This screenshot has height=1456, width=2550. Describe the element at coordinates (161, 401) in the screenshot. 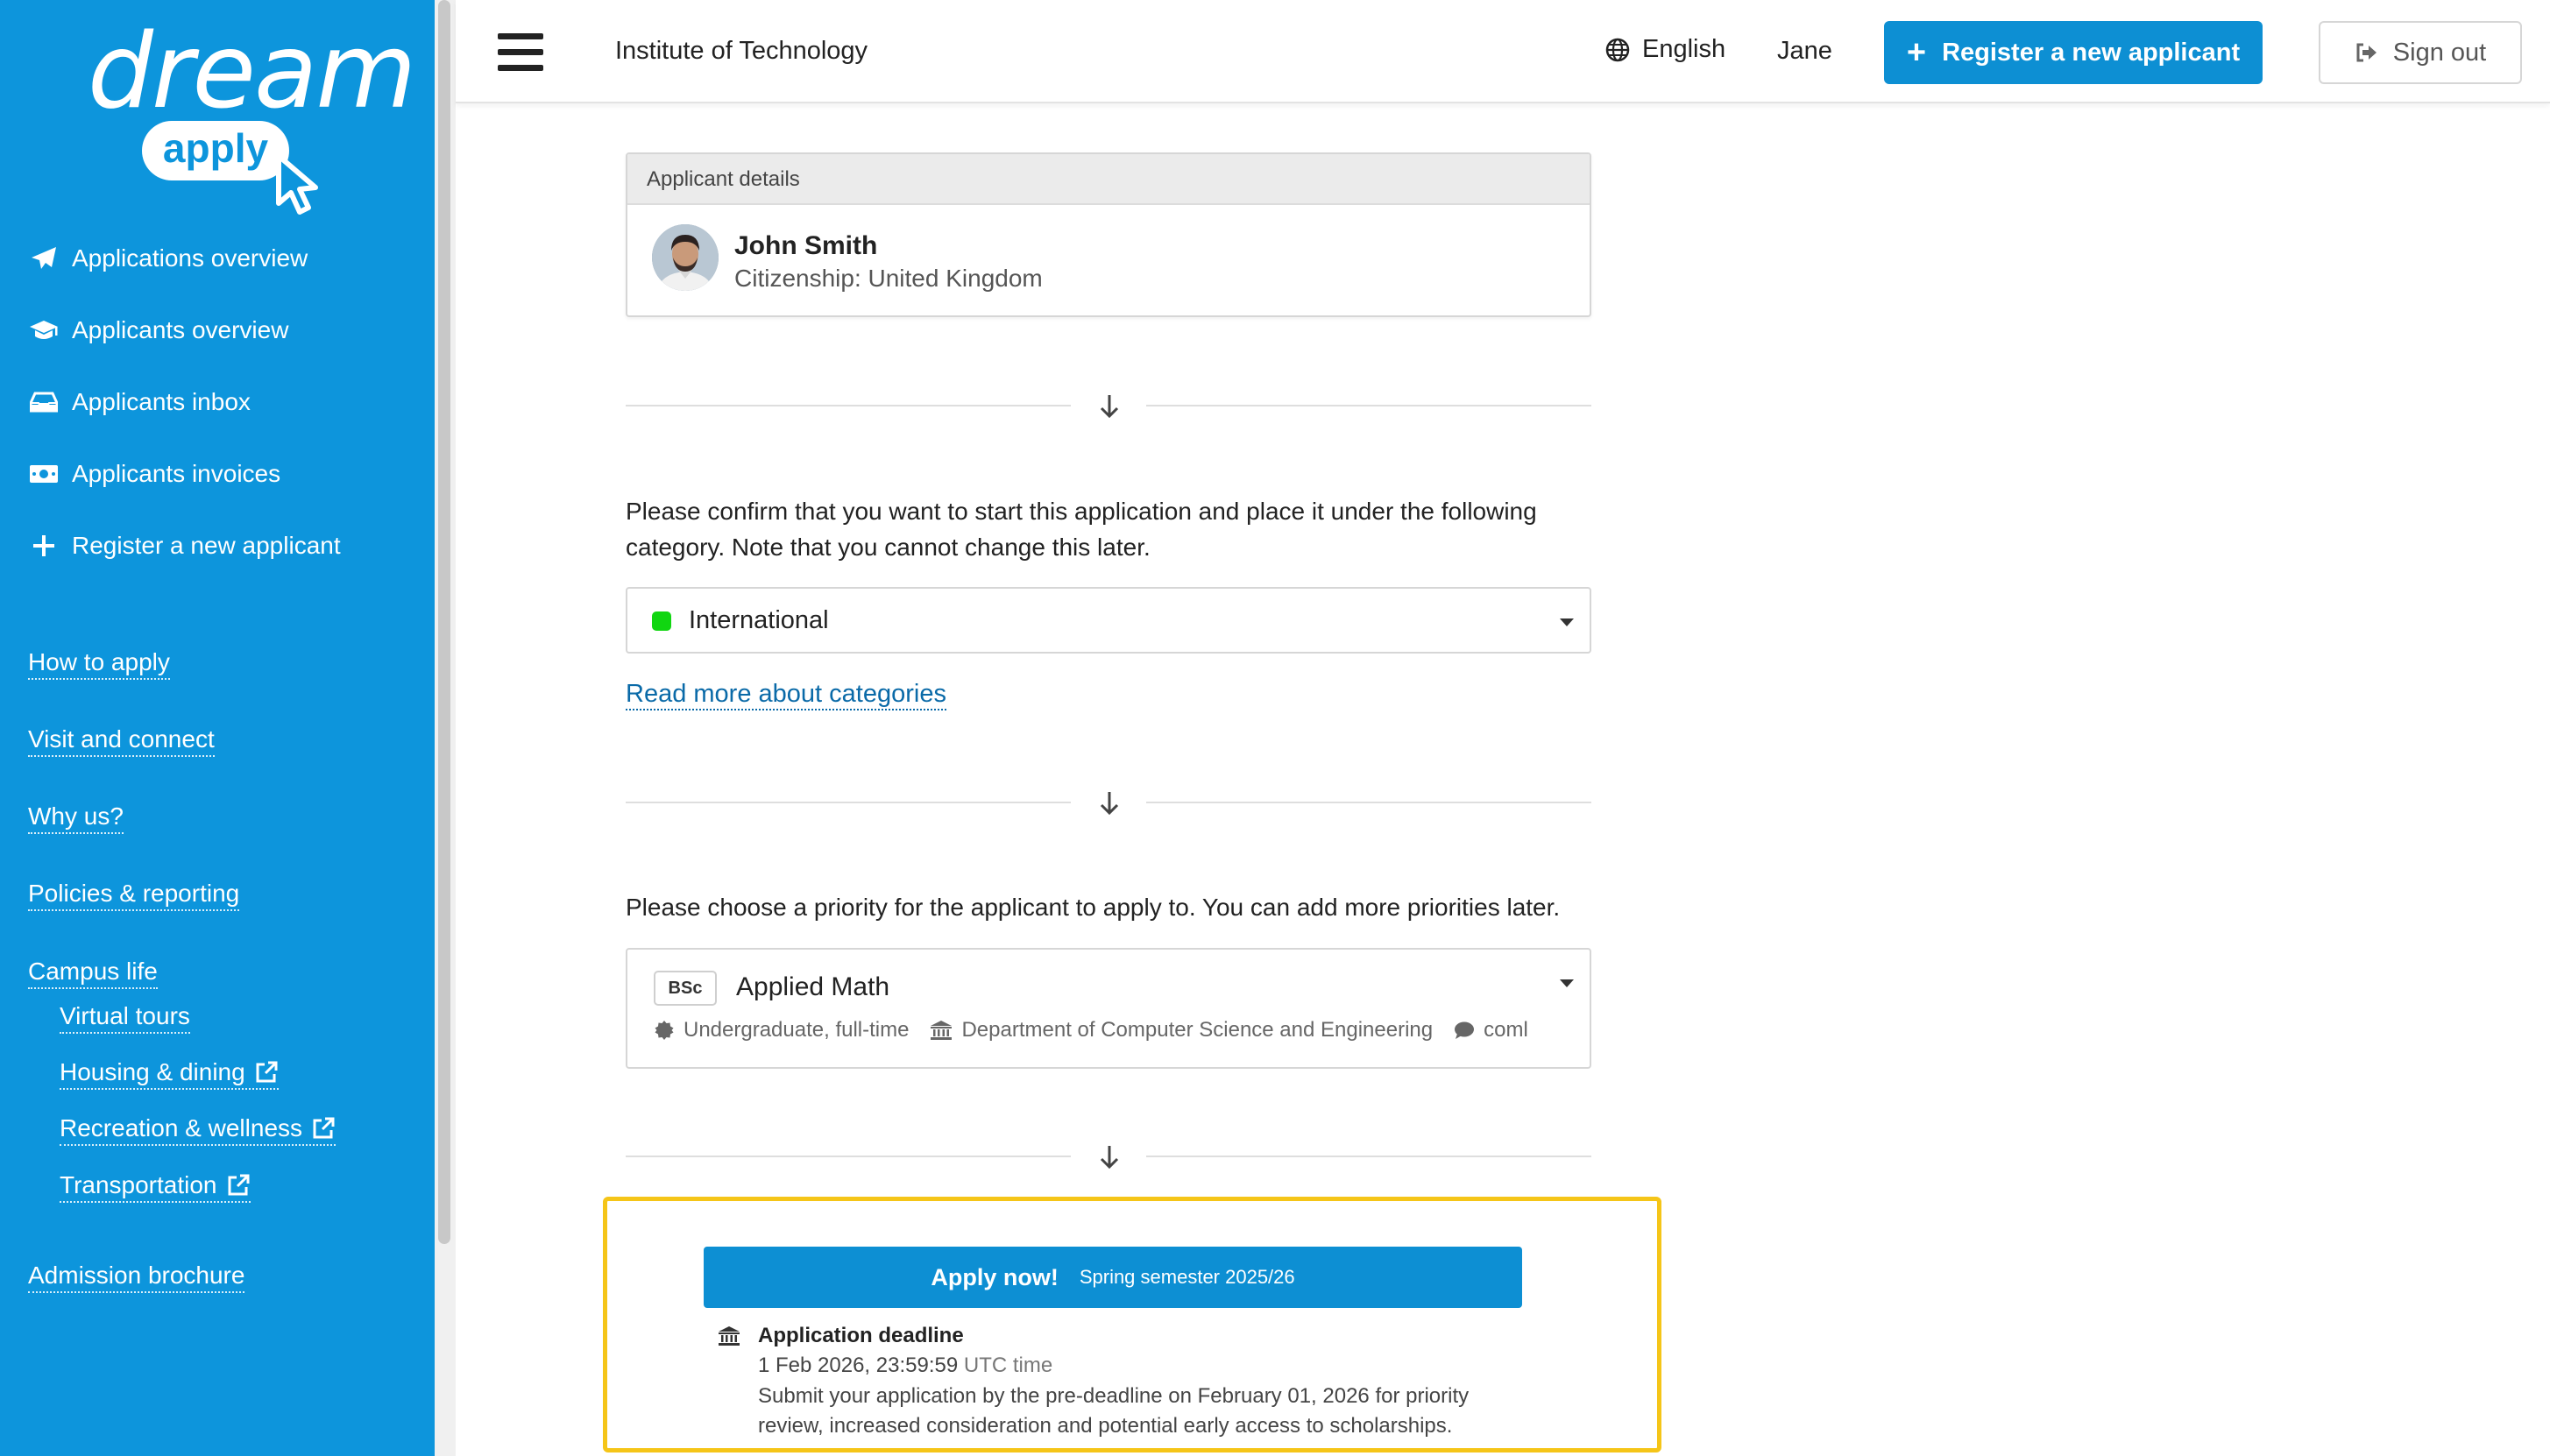

I see `sidebar-item-label: Applicants inbox` at that location.